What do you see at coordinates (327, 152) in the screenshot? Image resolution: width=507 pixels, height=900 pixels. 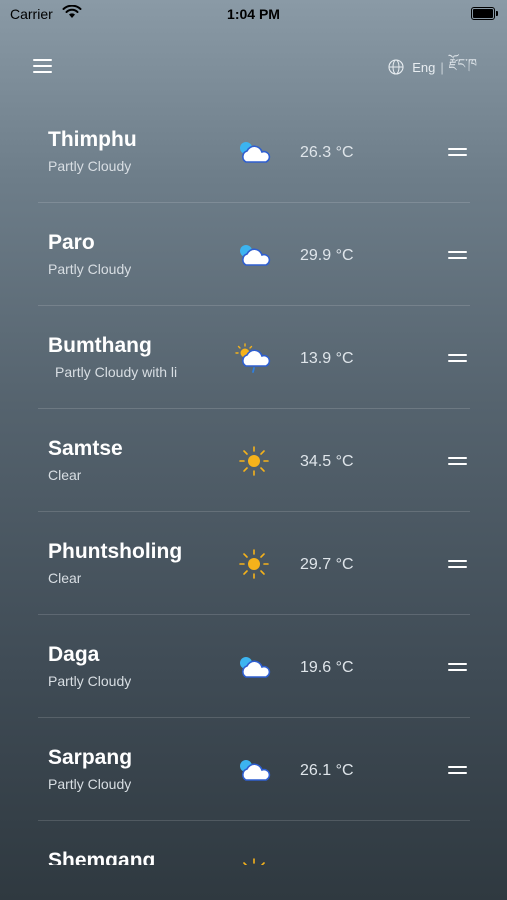 I see `temperature: 26.3 °C` at bounding box center [327, 152].